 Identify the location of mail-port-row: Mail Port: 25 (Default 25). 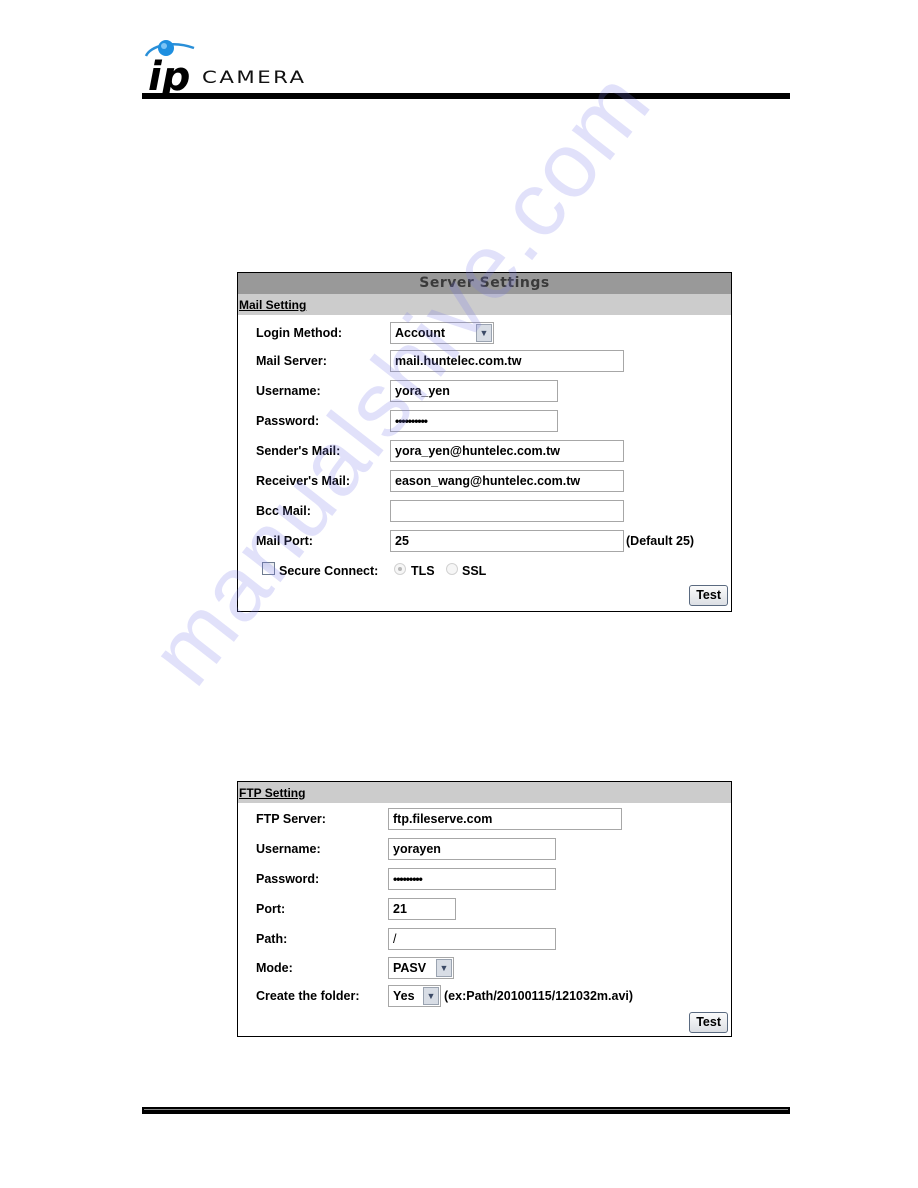
(484, 542).